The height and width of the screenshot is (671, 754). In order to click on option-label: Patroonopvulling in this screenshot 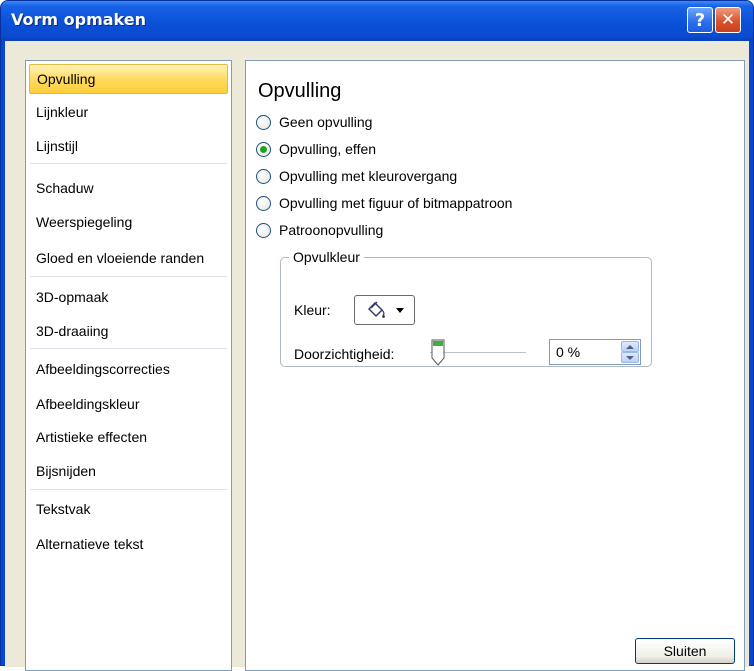, I will do `click(331, 230)`.